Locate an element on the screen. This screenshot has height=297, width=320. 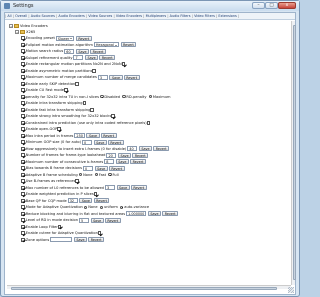
tab-extensions: Extensions is located at coordinates (227, 16).